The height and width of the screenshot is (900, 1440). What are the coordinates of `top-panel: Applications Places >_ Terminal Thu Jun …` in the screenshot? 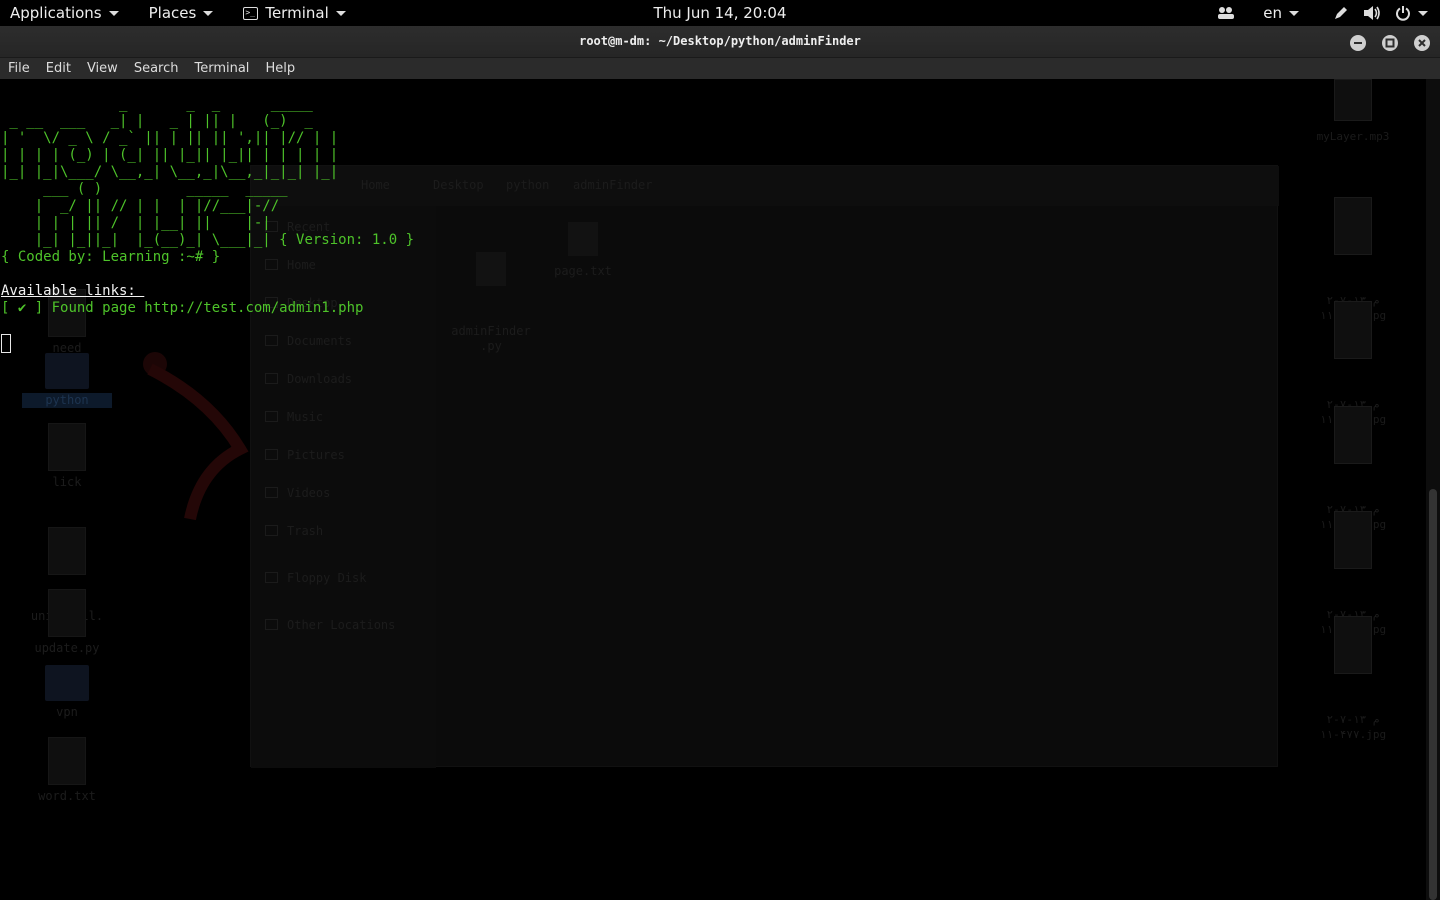 It's located at (720, 13).